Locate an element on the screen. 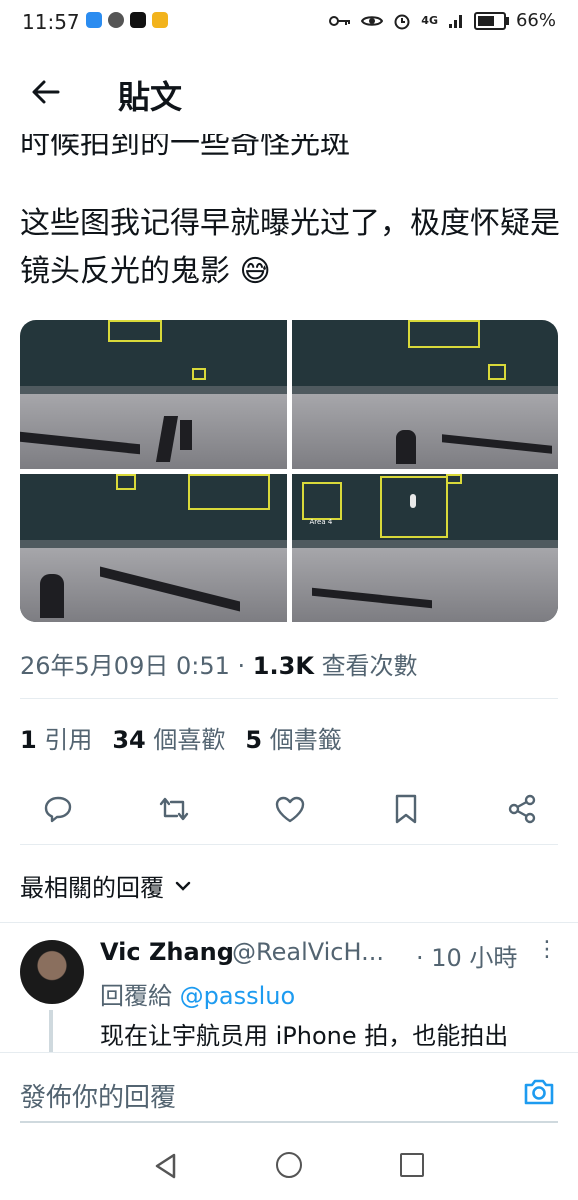  arrow-left-icon is located at coordinates (46, 92).